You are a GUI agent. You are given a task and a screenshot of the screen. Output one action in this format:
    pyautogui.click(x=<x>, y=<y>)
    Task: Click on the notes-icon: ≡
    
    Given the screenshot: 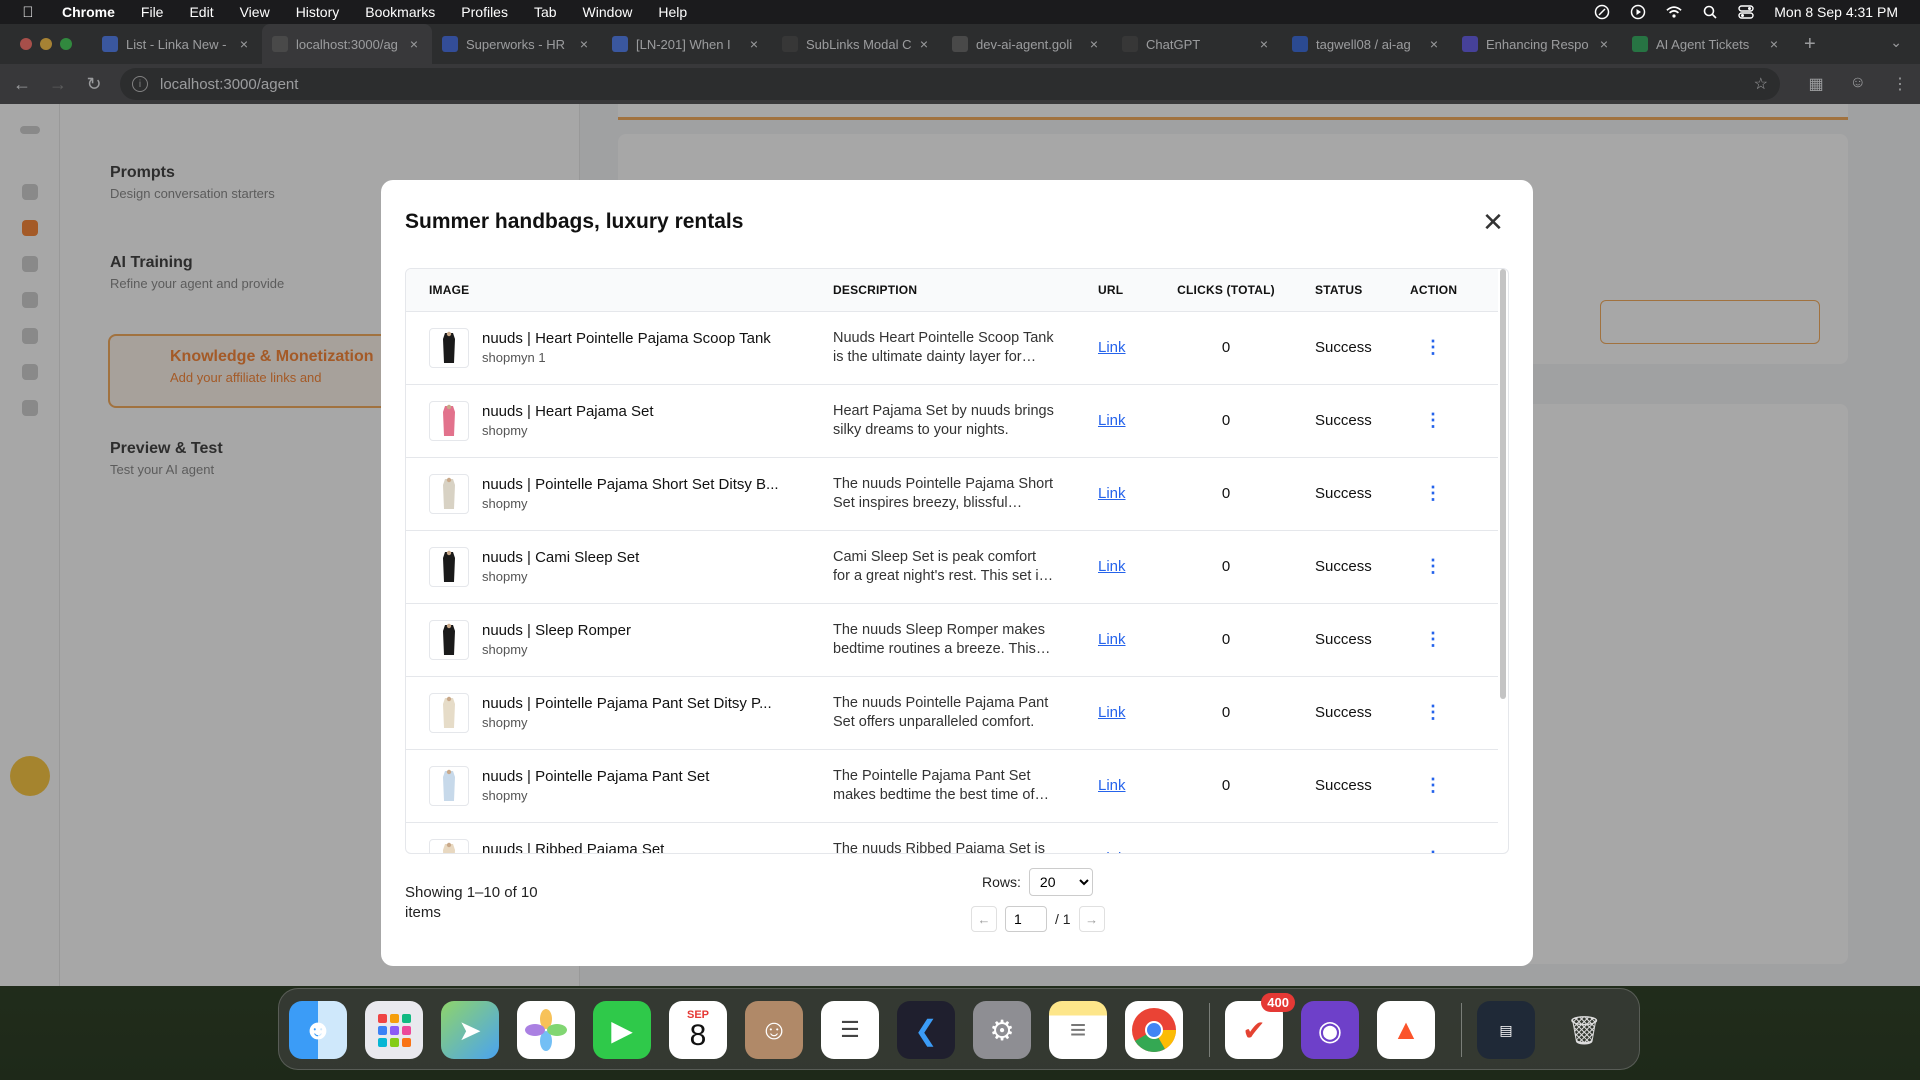 What is the action you would take?
    pyautogui.click(x=1078, y=1030)
    